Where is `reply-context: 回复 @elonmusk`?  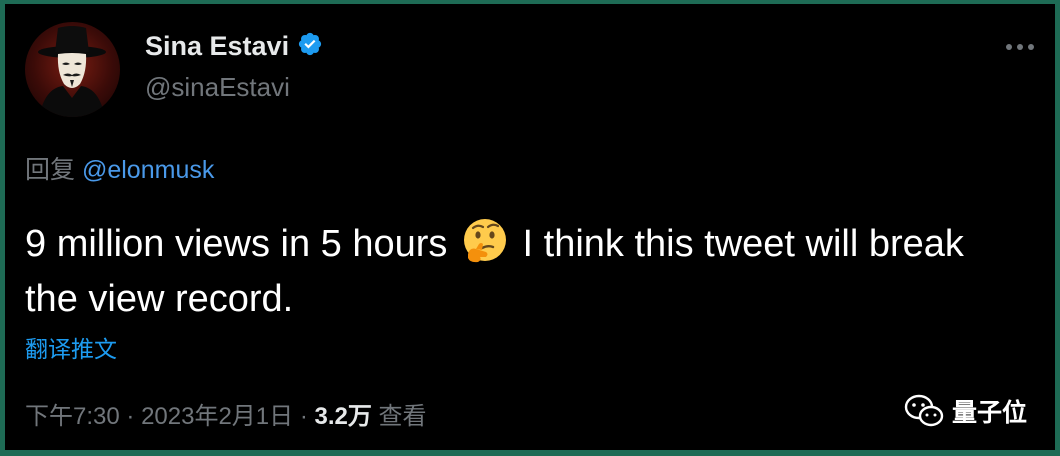 reply-context: 回复 @elonmusk is located at coordinates (119, 170).